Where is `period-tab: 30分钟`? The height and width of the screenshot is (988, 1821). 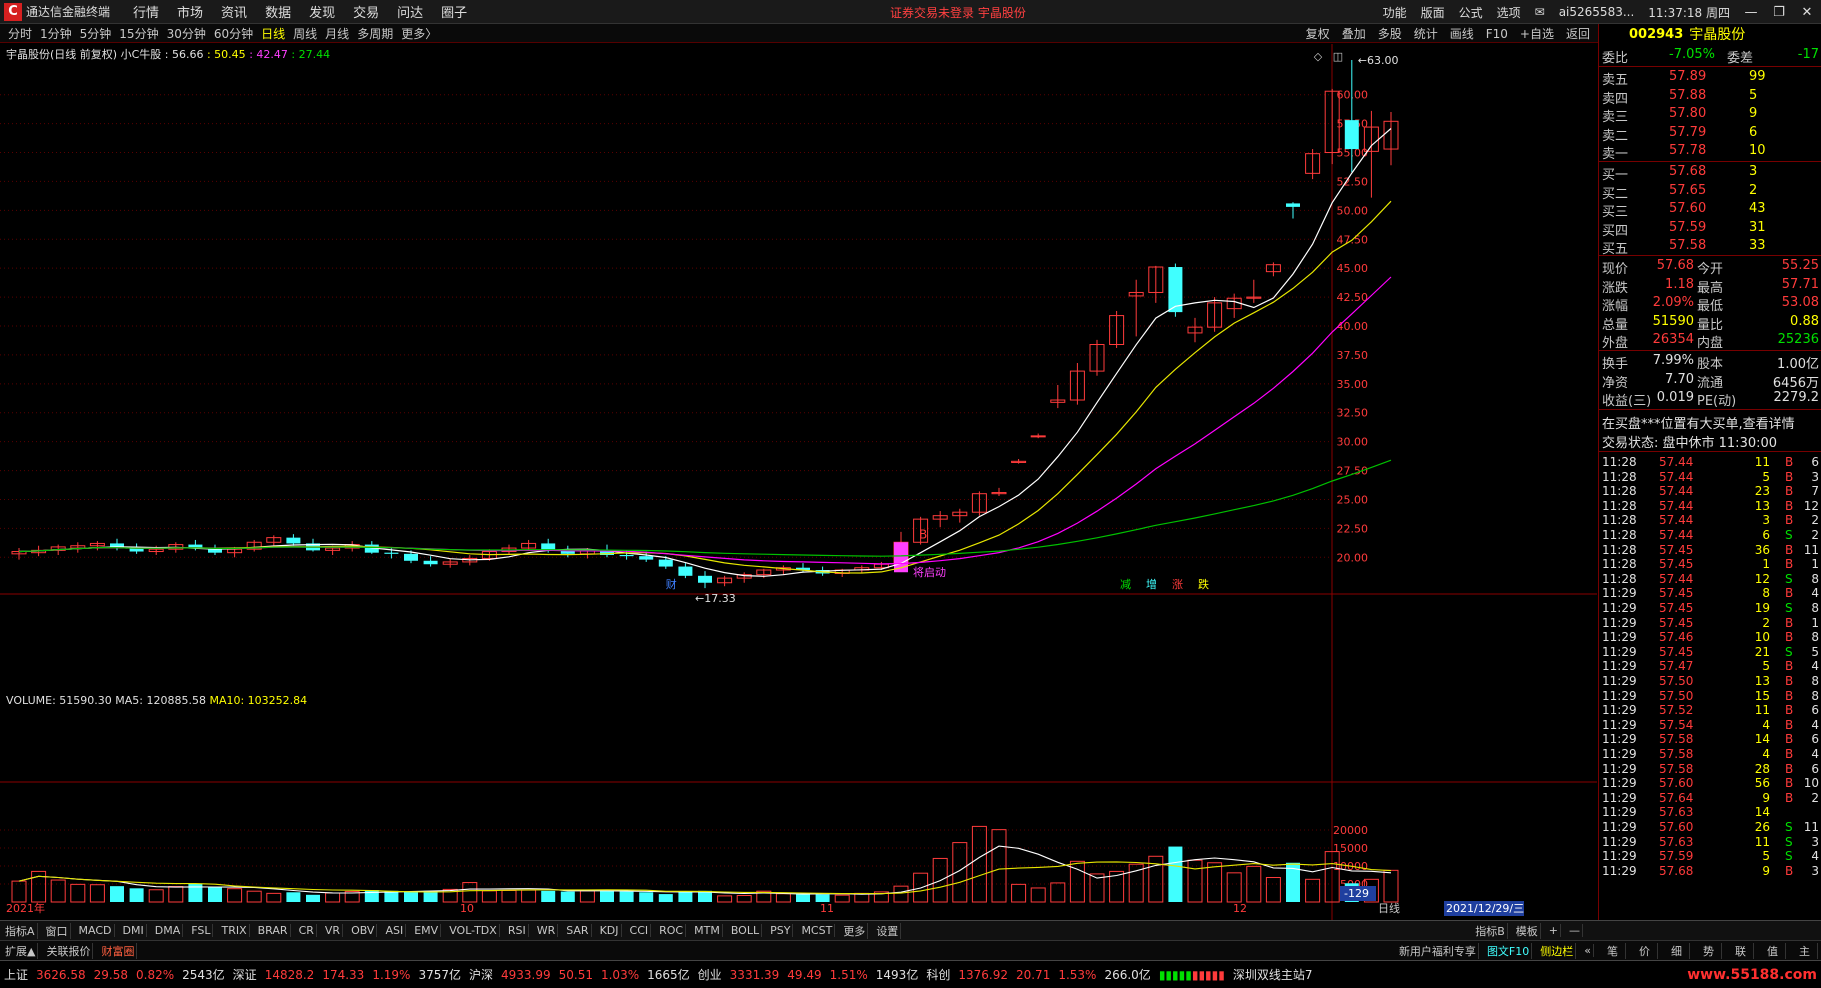 period-tab: 30分钟 is located at coordinates (186, 33).